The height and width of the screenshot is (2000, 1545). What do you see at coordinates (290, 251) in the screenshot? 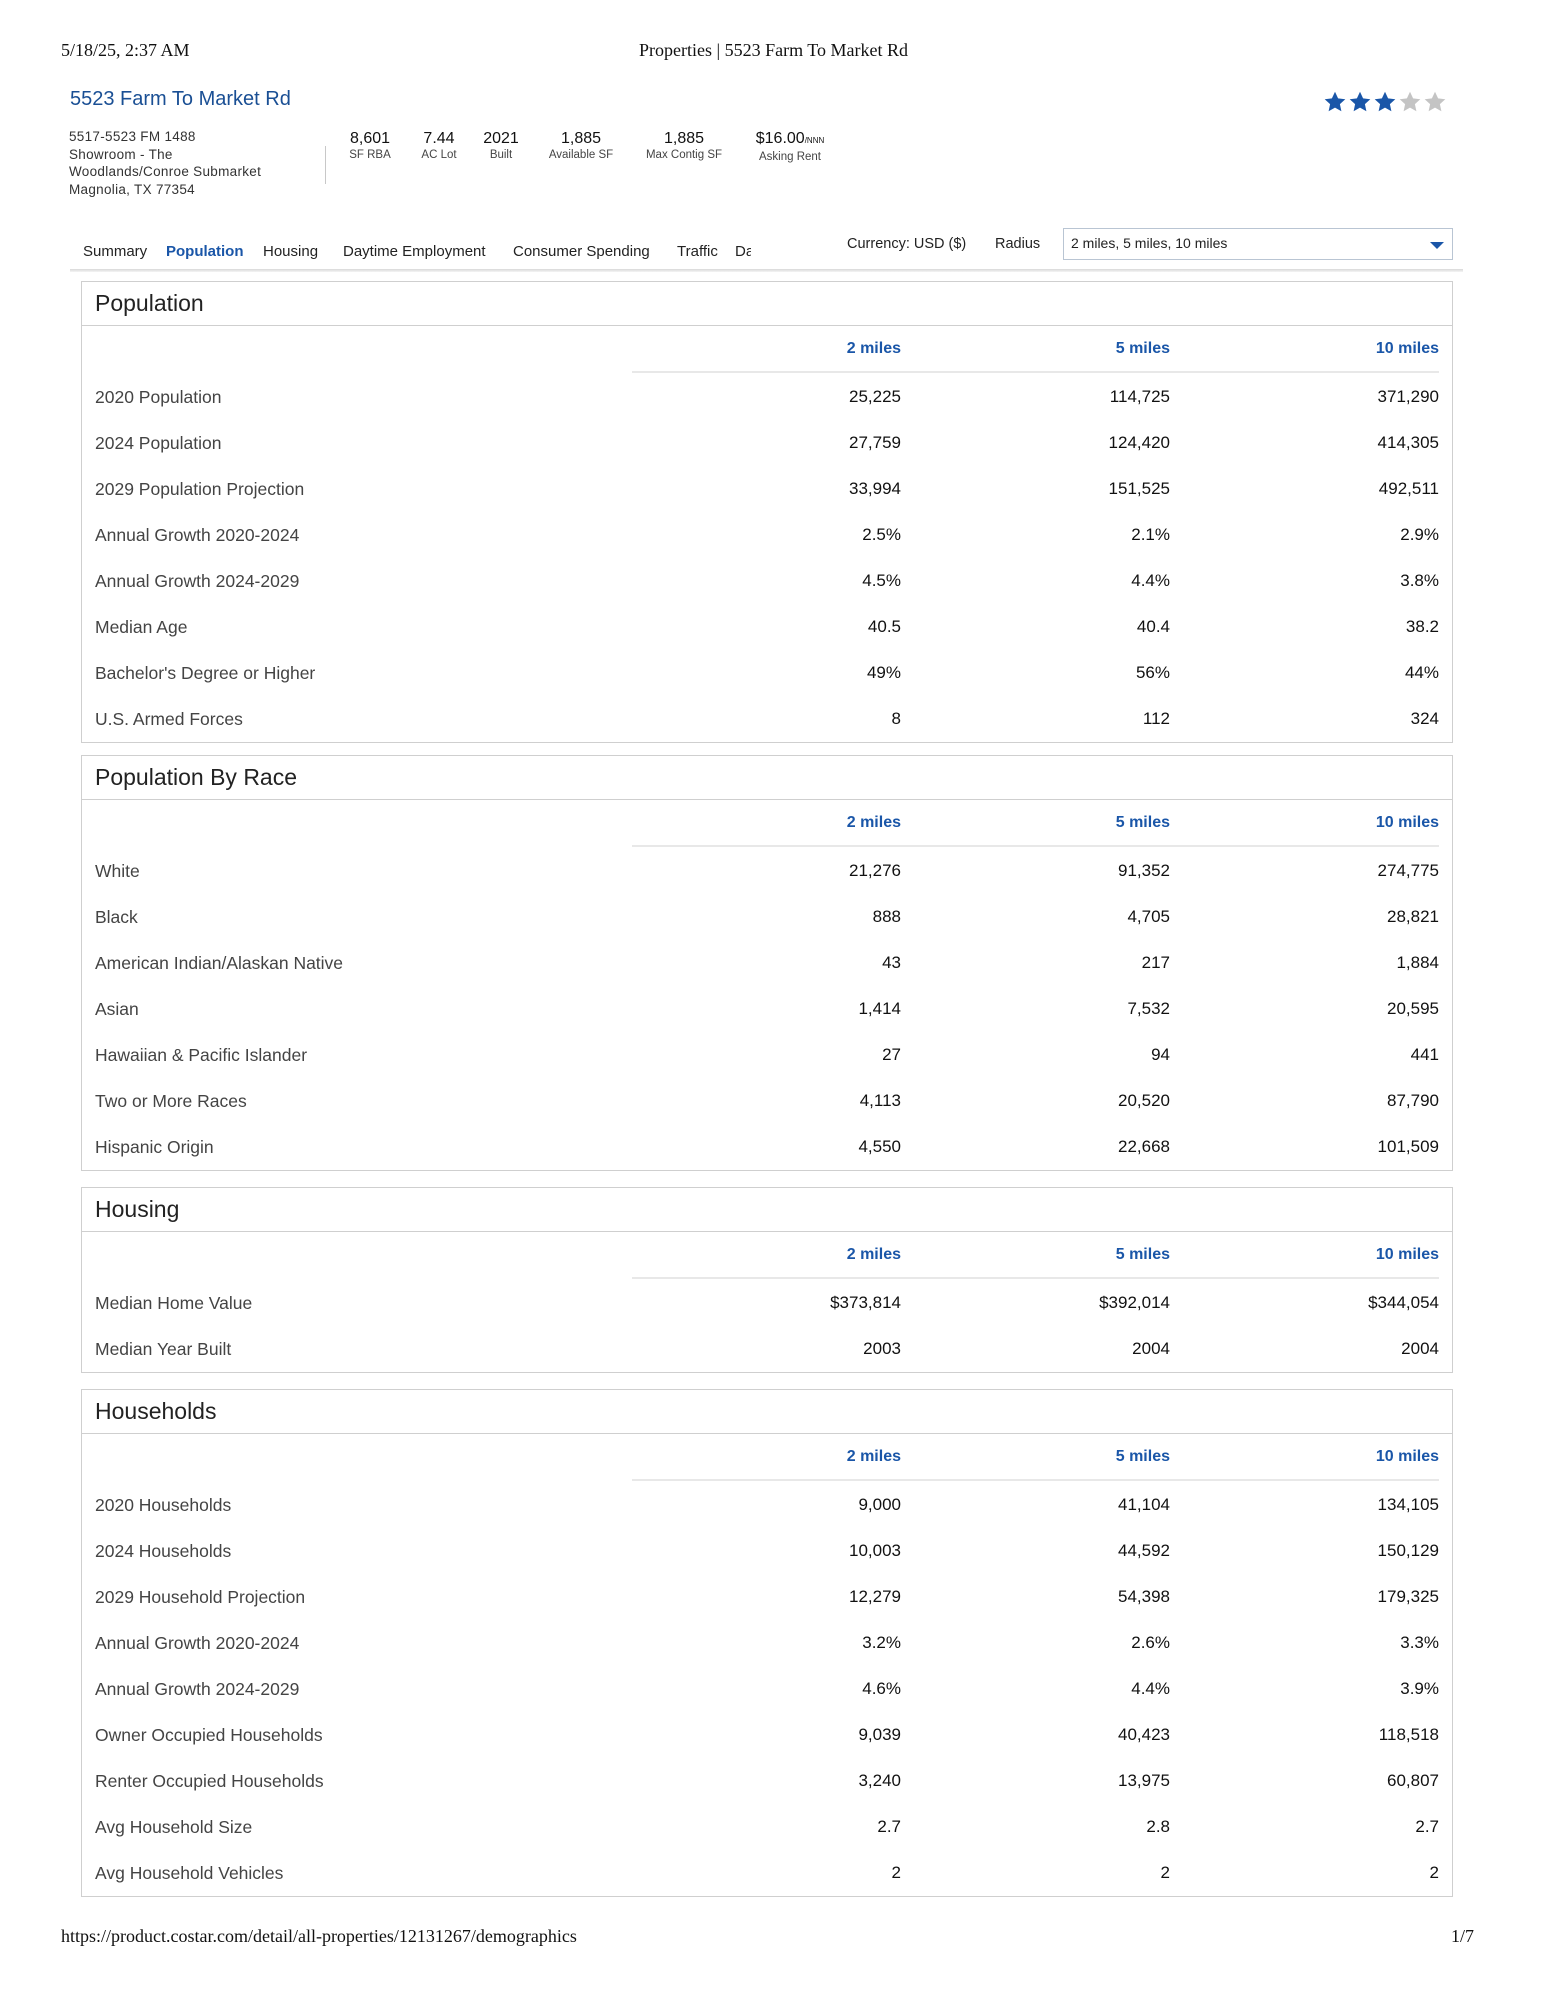
I see `tab-housing: Housing` at bounding box center [290, 251].